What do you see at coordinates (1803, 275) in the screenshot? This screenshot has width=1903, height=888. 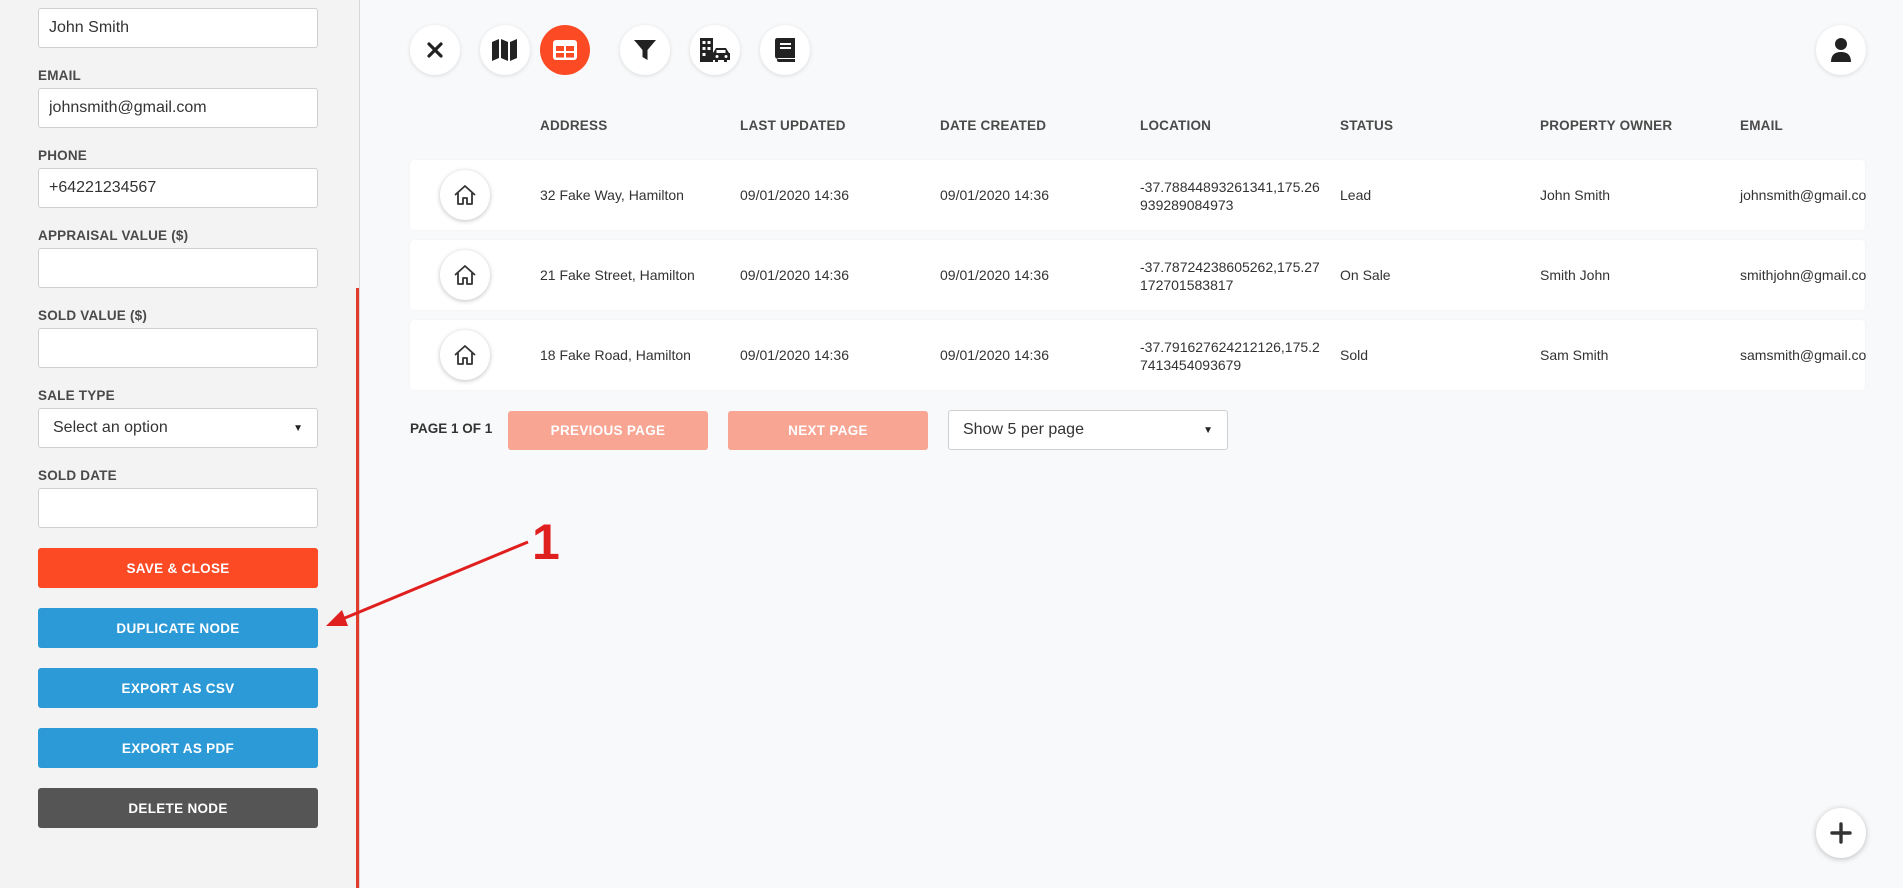 I see `cell-email: smithjohn@gmail.co` at bounding box center [1803, 275].